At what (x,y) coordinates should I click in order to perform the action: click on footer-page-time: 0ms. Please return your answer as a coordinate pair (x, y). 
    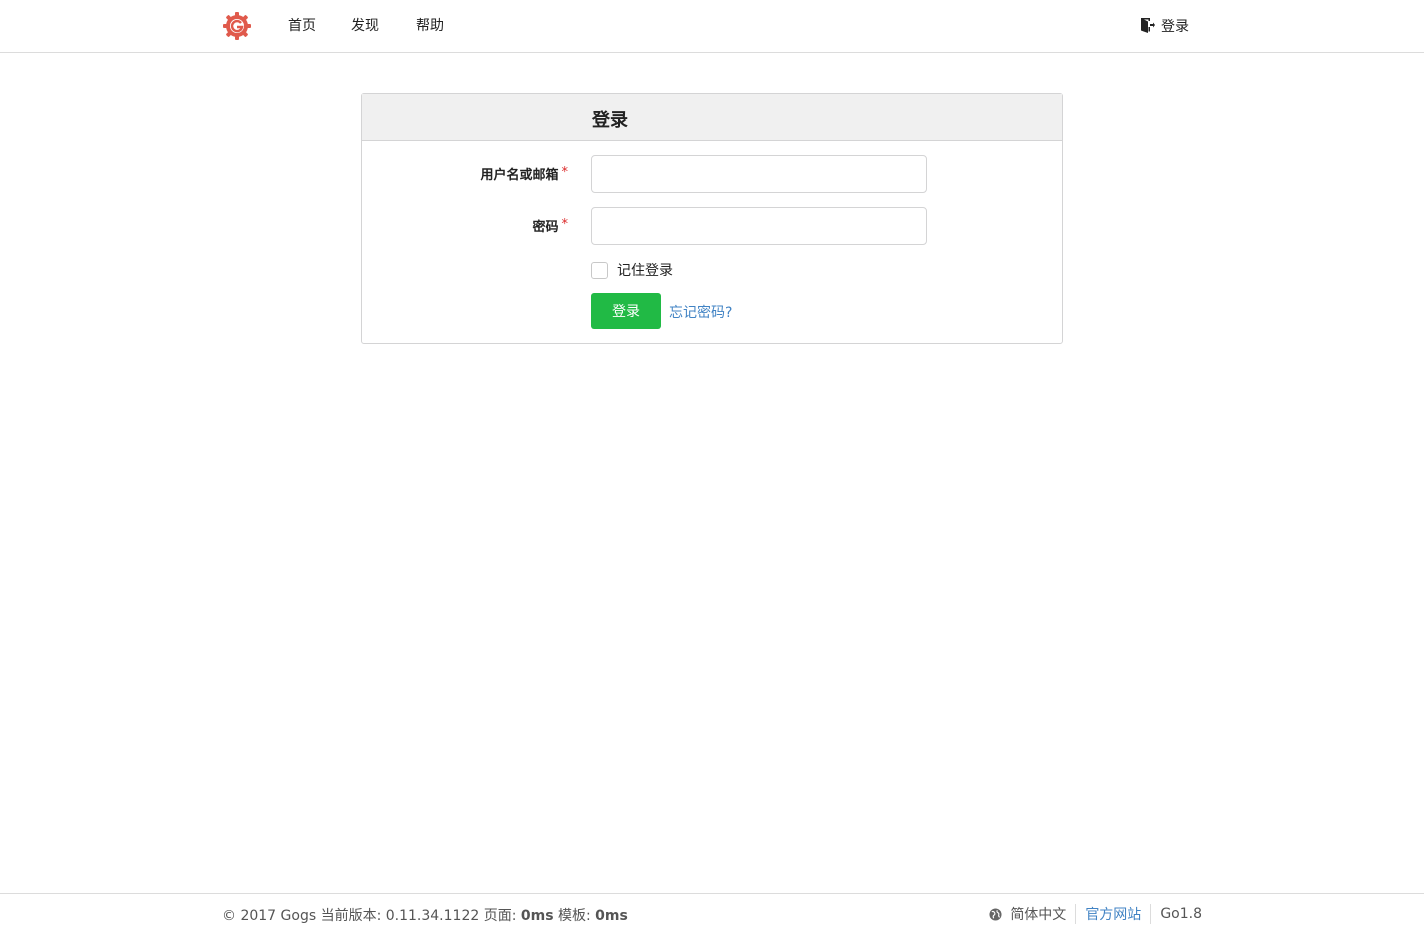
    Looking at the image, I should click on (537, 916).